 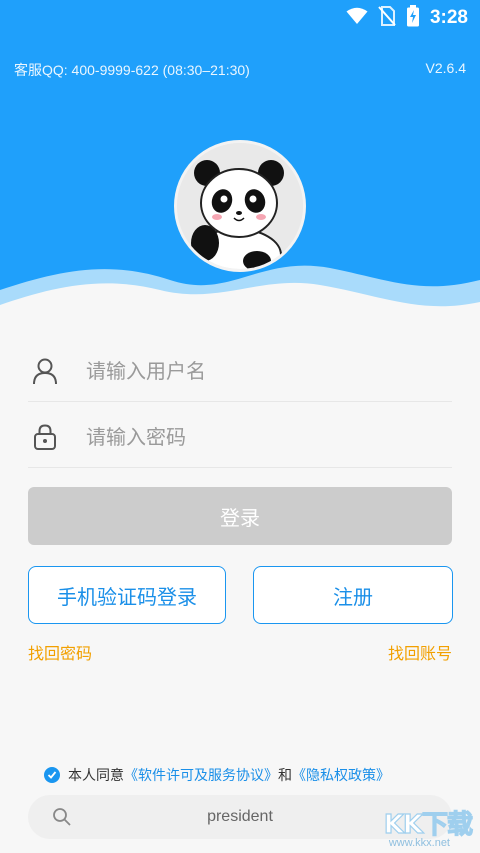 I want to click on battery-charging-icon, so click(x=413, y=18).